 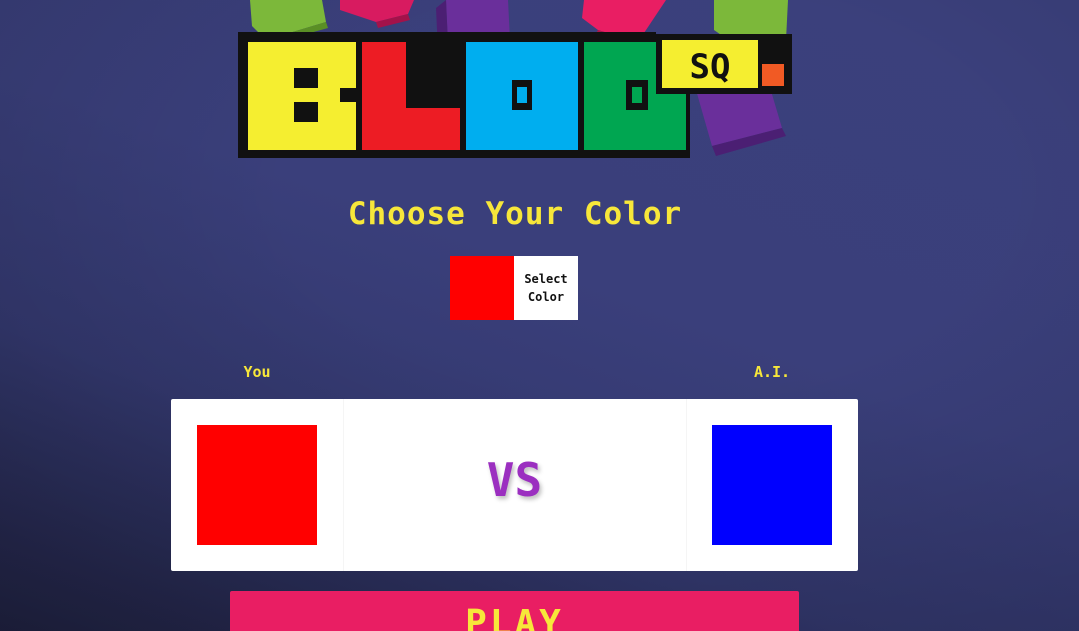 What do you see at coordinates (710, 67) in the screenshot?
I see `logo-suffix-text: SQ` at bounding box center [710, 67].